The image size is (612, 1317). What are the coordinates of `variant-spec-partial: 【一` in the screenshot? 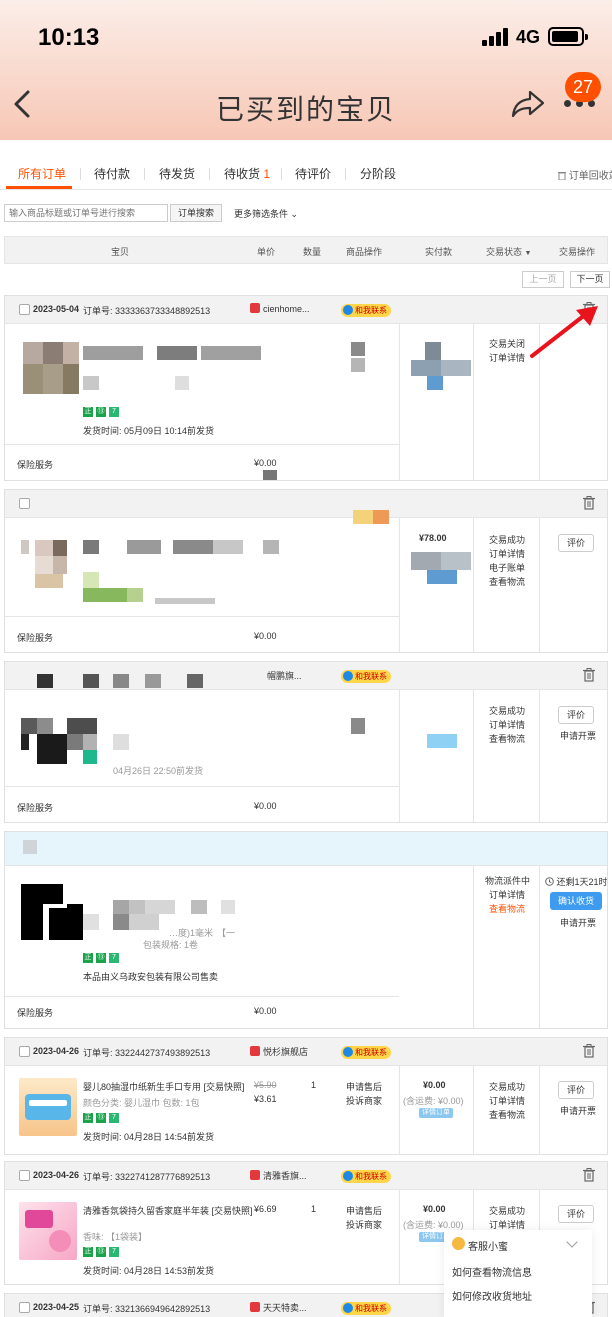 It's located at (226, 933).